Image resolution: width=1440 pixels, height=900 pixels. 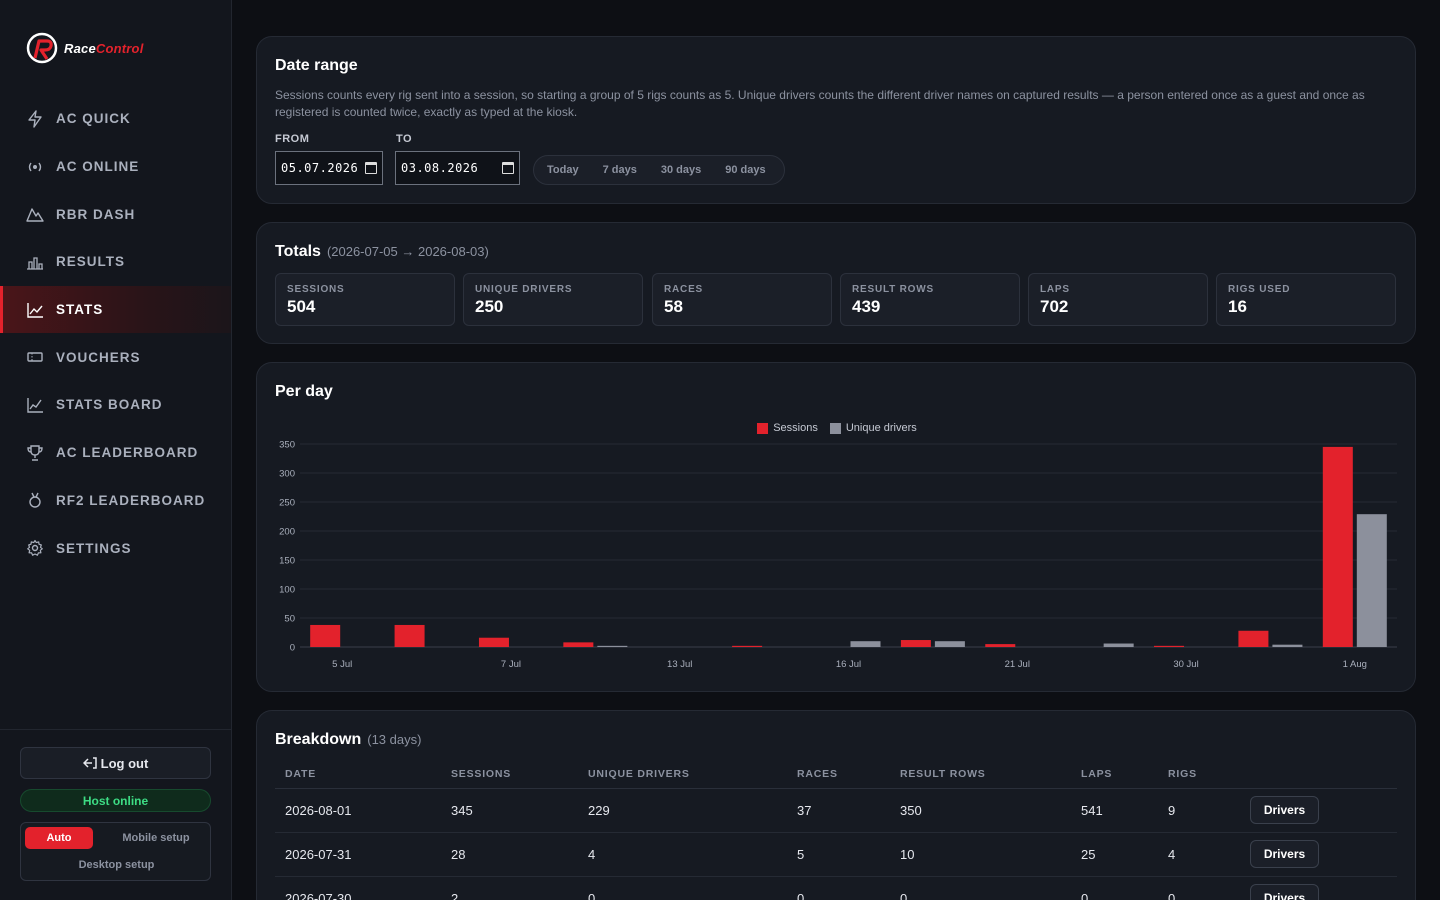 What do you see at coordinates (1199, 888) in the screenshot?
I see `cell-rigs: 0` at bounding box center [1199, 888].